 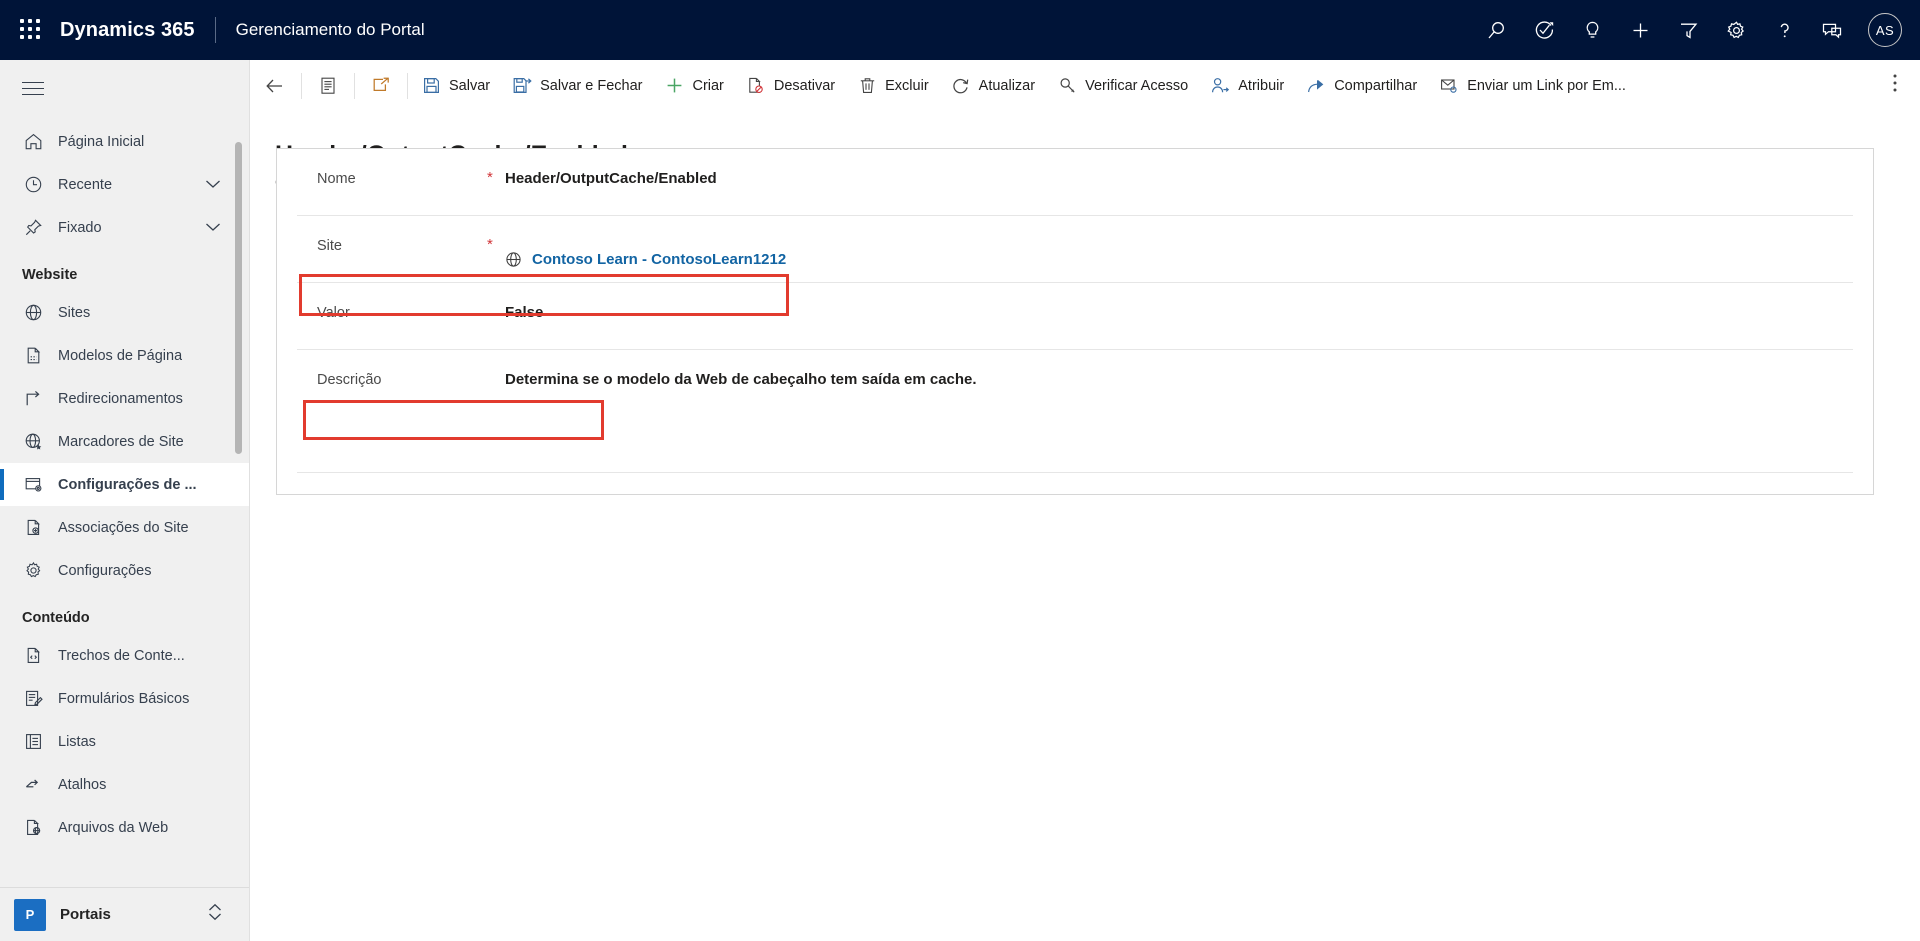 I want to click on sidebar-item-marcadores-de-site: Marcadores de Site, so click(x=124, y=441).